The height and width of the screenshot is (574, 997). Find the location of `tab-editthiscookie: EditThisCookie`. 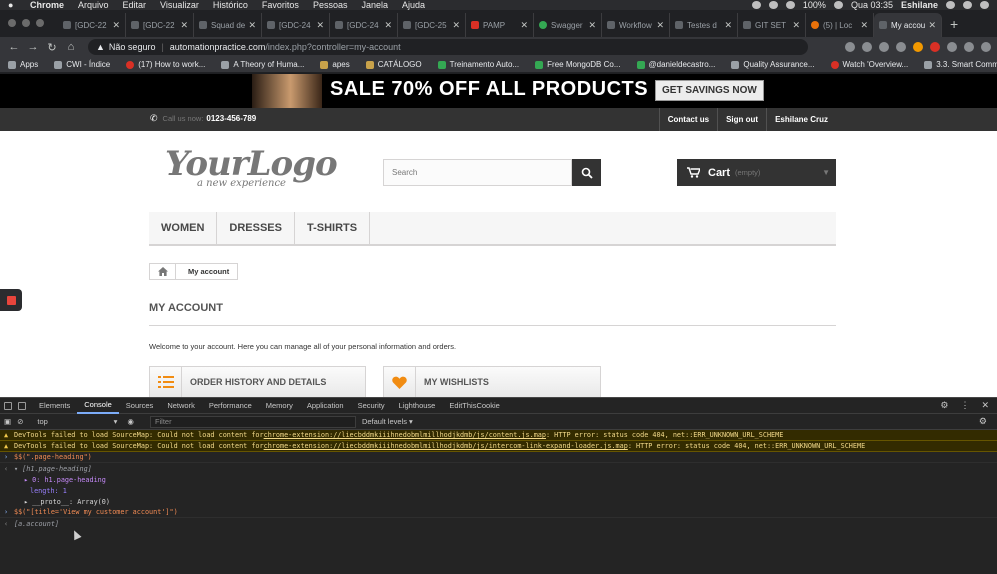

tab-editthiscookie: EditThisCookie is located at coordinates (474, 406).